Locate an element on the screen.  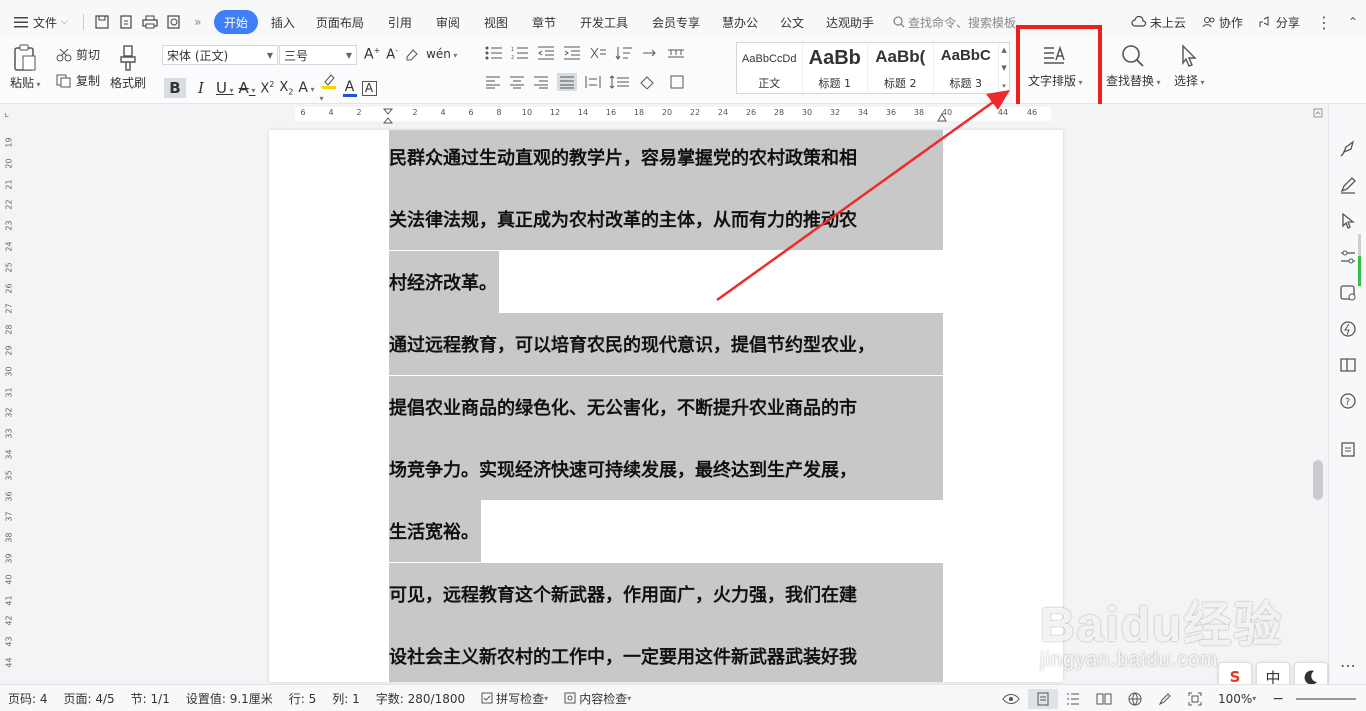
decrease-indent-icon is located at coordinates (546, 53).